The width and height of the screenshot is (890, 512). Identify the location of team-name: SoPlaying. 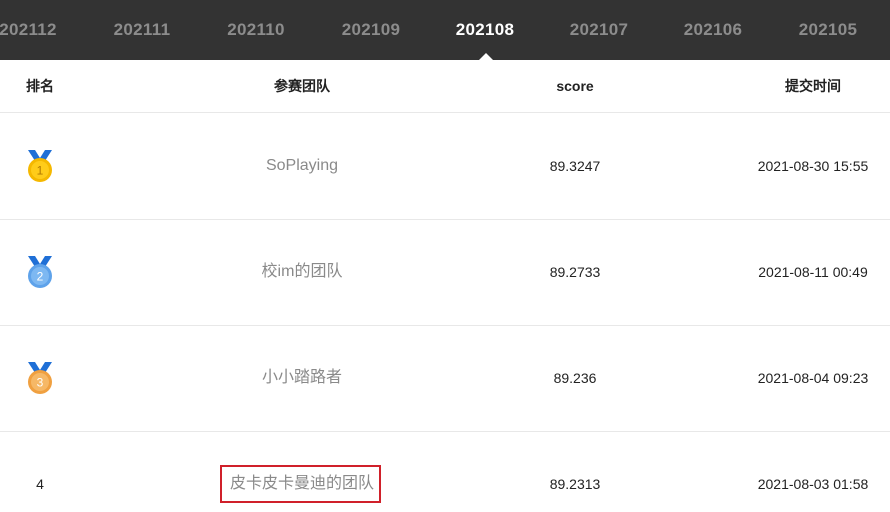
(302, 165).